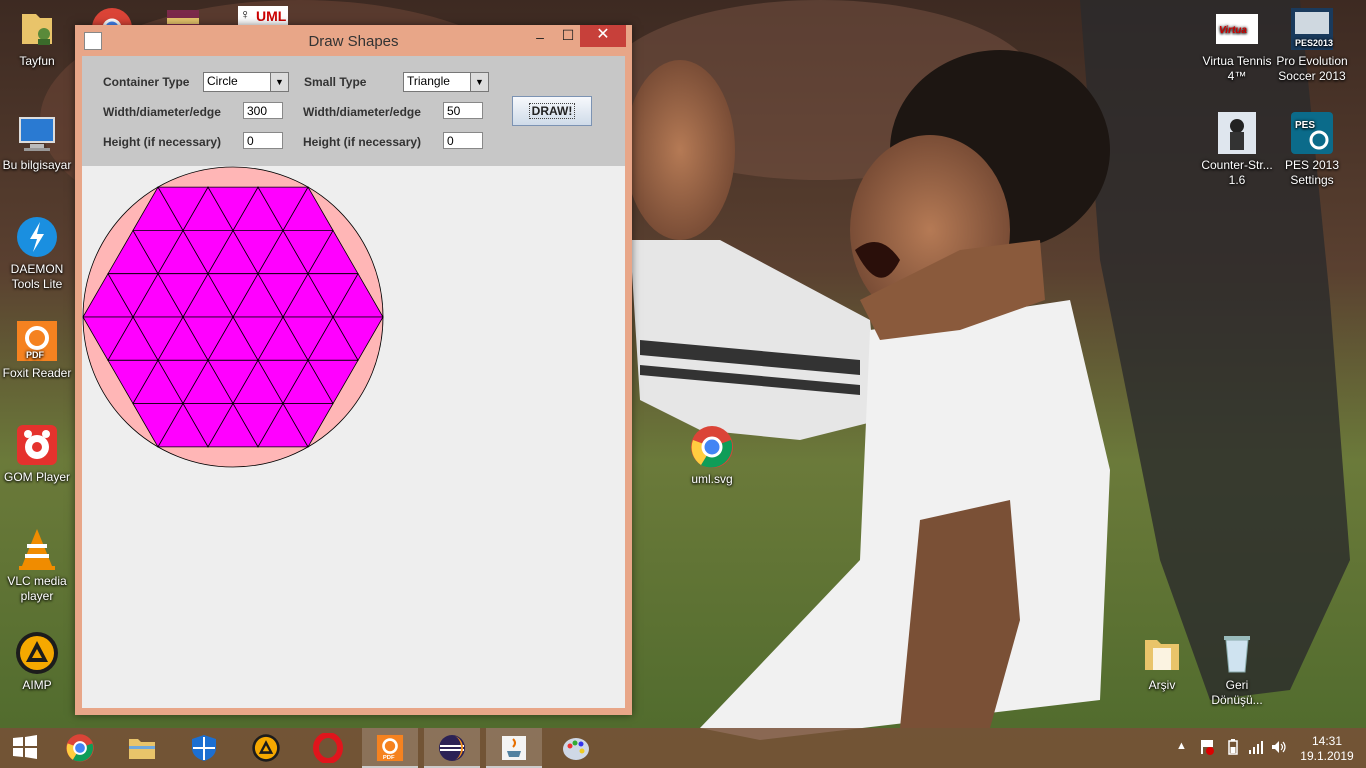  I want to click on small-type-label: Small Type, so click(335, 82).